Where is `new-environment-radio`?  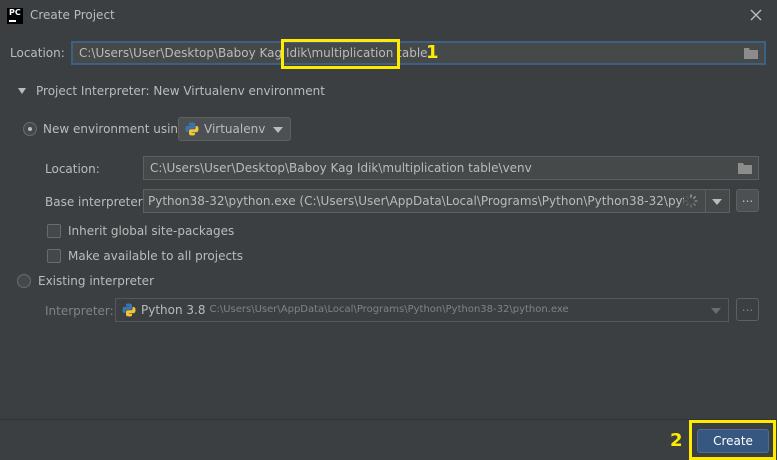 new-environment-radio is located at coordinates (30, 129).